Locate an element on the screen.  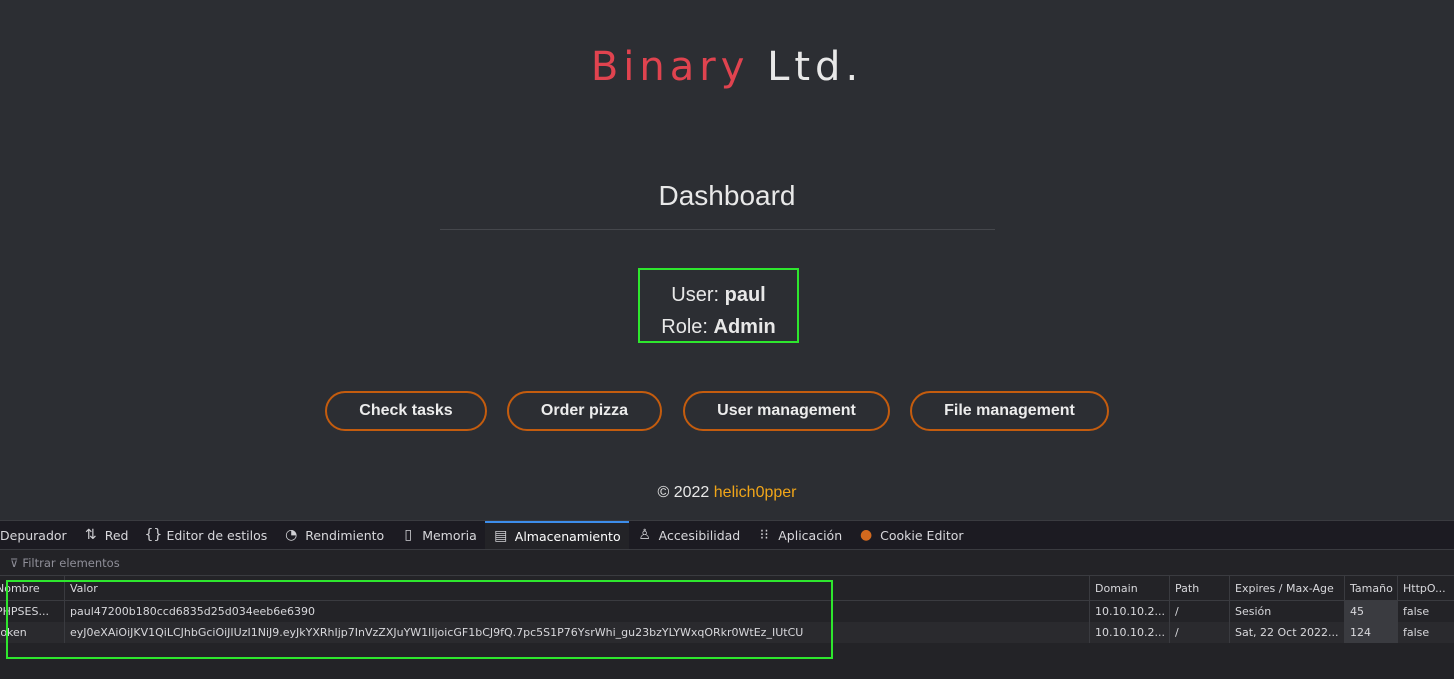
tab-label: Accesibilidad is located at coordinates (699, 535).